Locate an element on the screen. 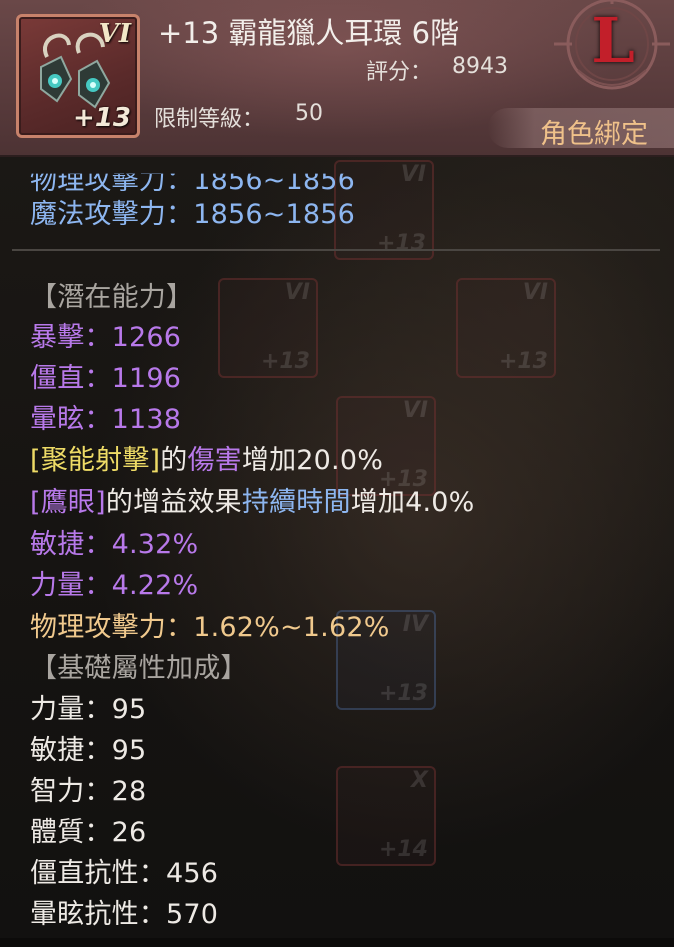 The image size is (674, 947). enhance-badge: +13 is located at coordinates (102, 118).